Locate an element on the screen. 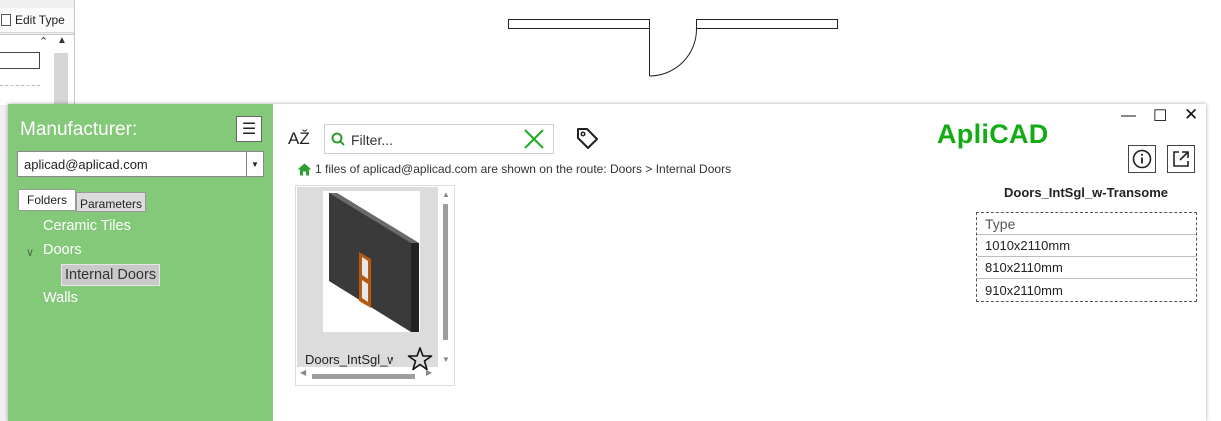 The width and height of the screenshot is (1221, 421). door-preview-image is located at coordinates (374, 262).